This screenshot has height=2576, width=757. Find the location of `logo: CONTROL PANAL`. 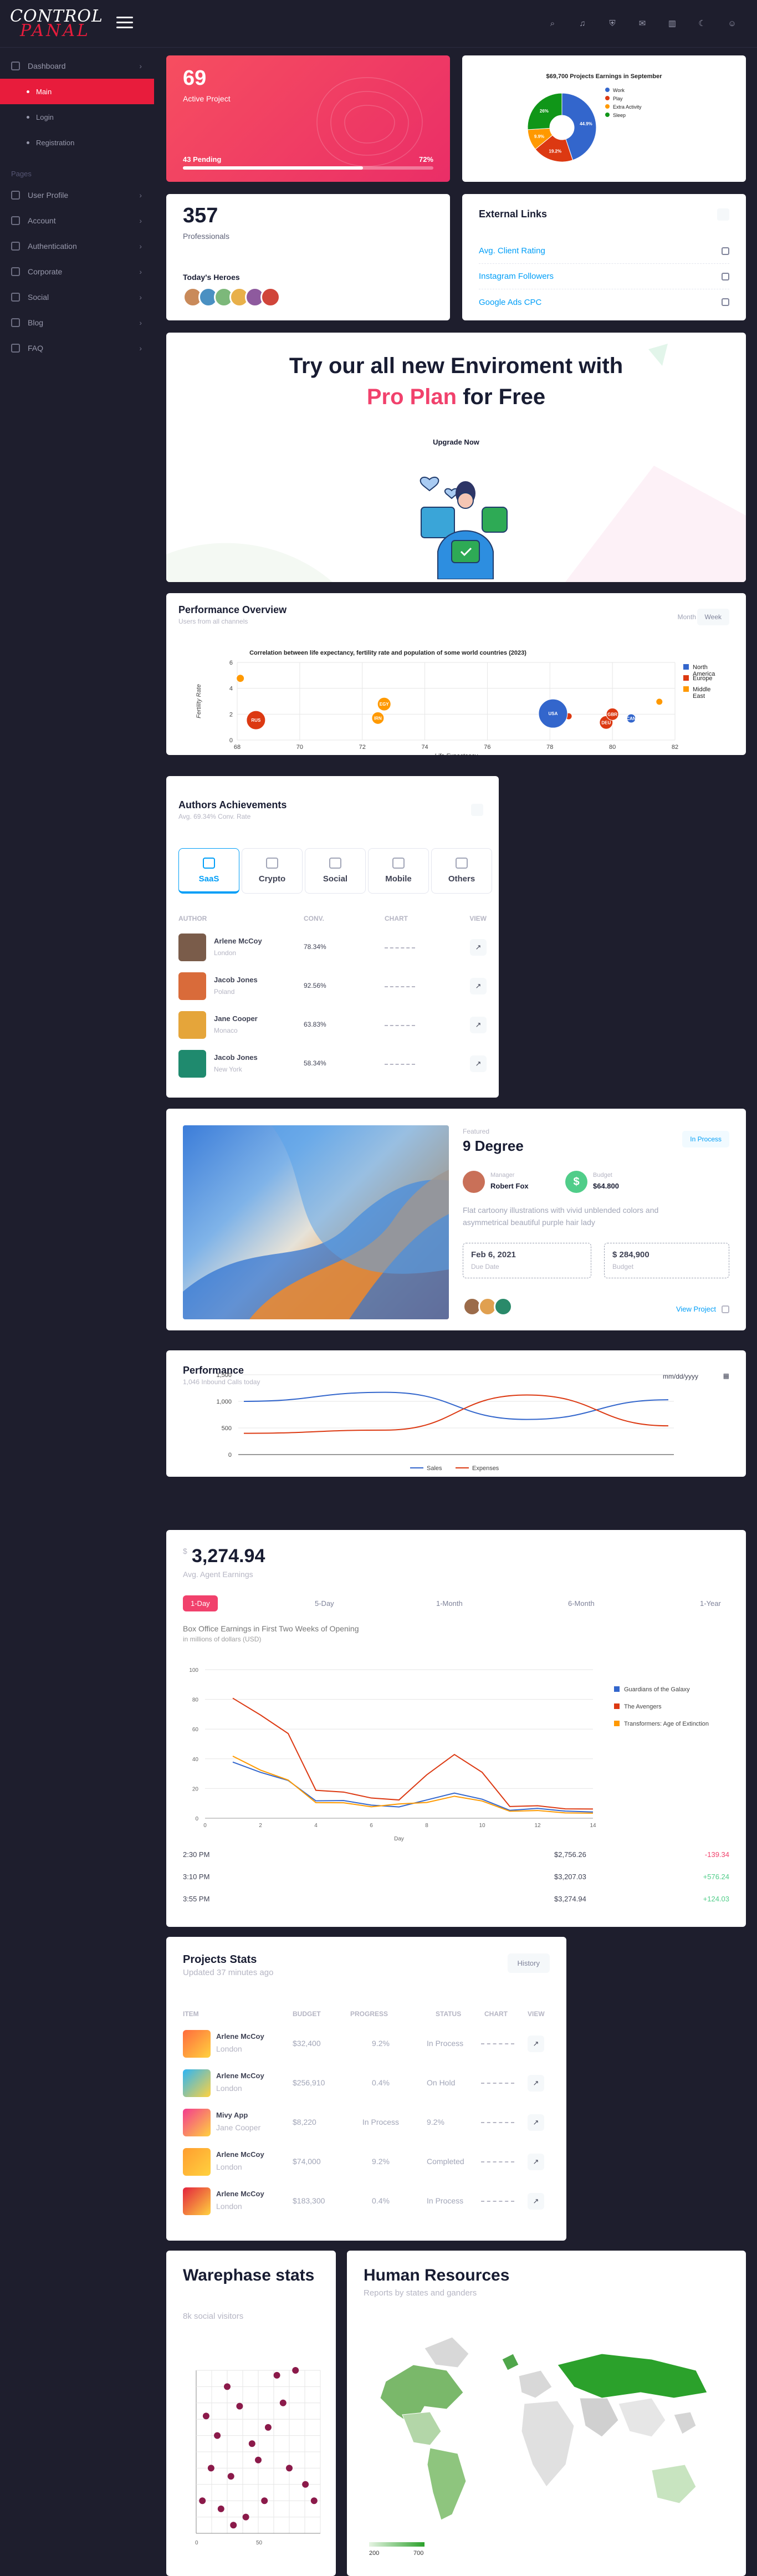

logo: CONTROL PANAL is located at coordinates (57, 23).